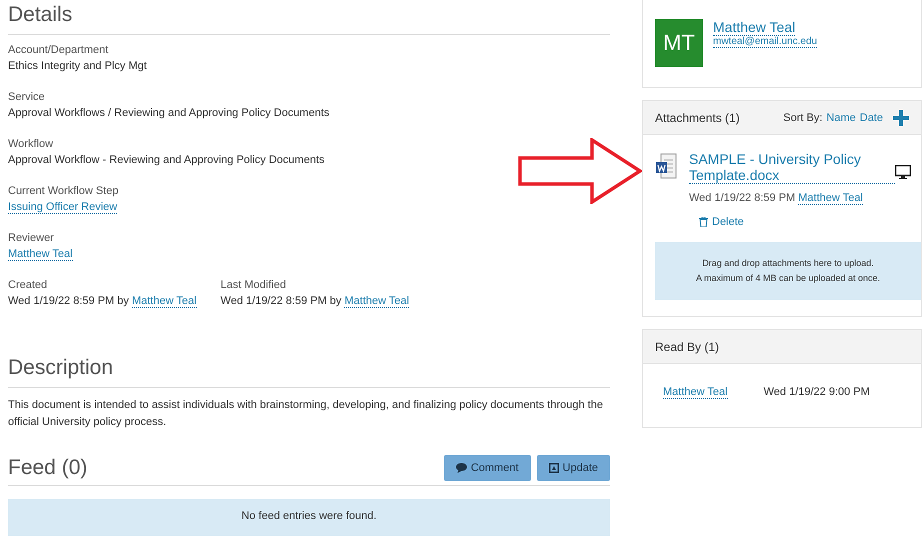  What do you see at coordinates (666, 166) in the screenshot?
I see `word-document-icon` at bounding box center [666, 166].